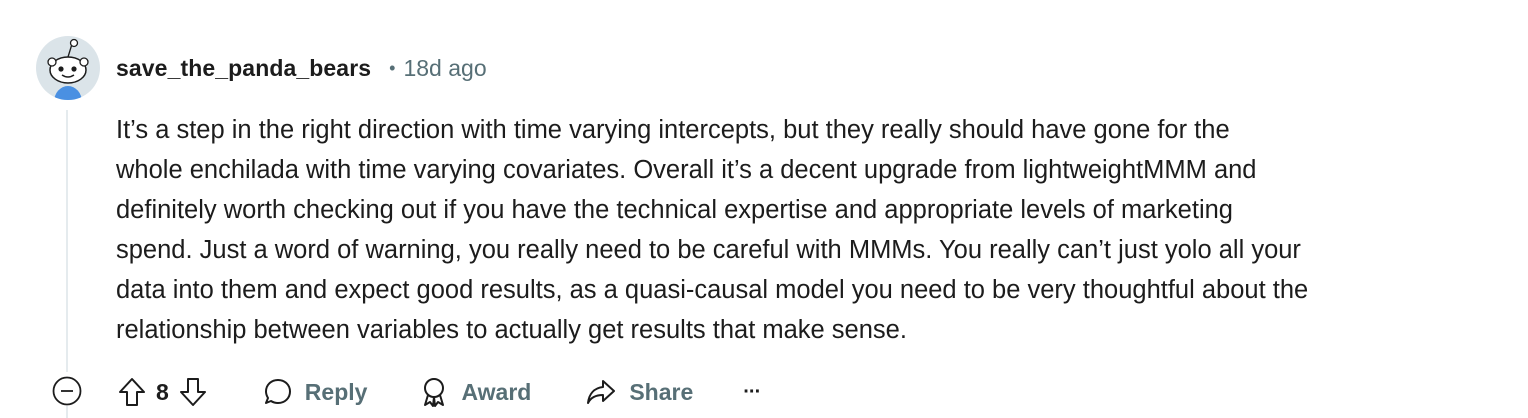 Image resolution: width=1528 pixels, height=418 pixels. I want to click on more-options-button: ···, so click(751, 392).